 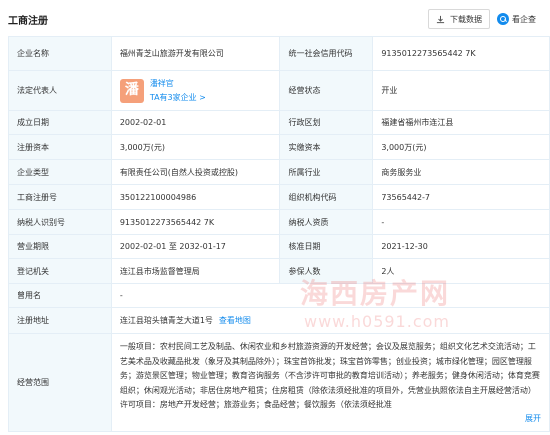 What do you see at coordinates (461, 246) in the screenshot?
I see `approval-date-value: 2021-12-30` at bounding box center [461, 246].